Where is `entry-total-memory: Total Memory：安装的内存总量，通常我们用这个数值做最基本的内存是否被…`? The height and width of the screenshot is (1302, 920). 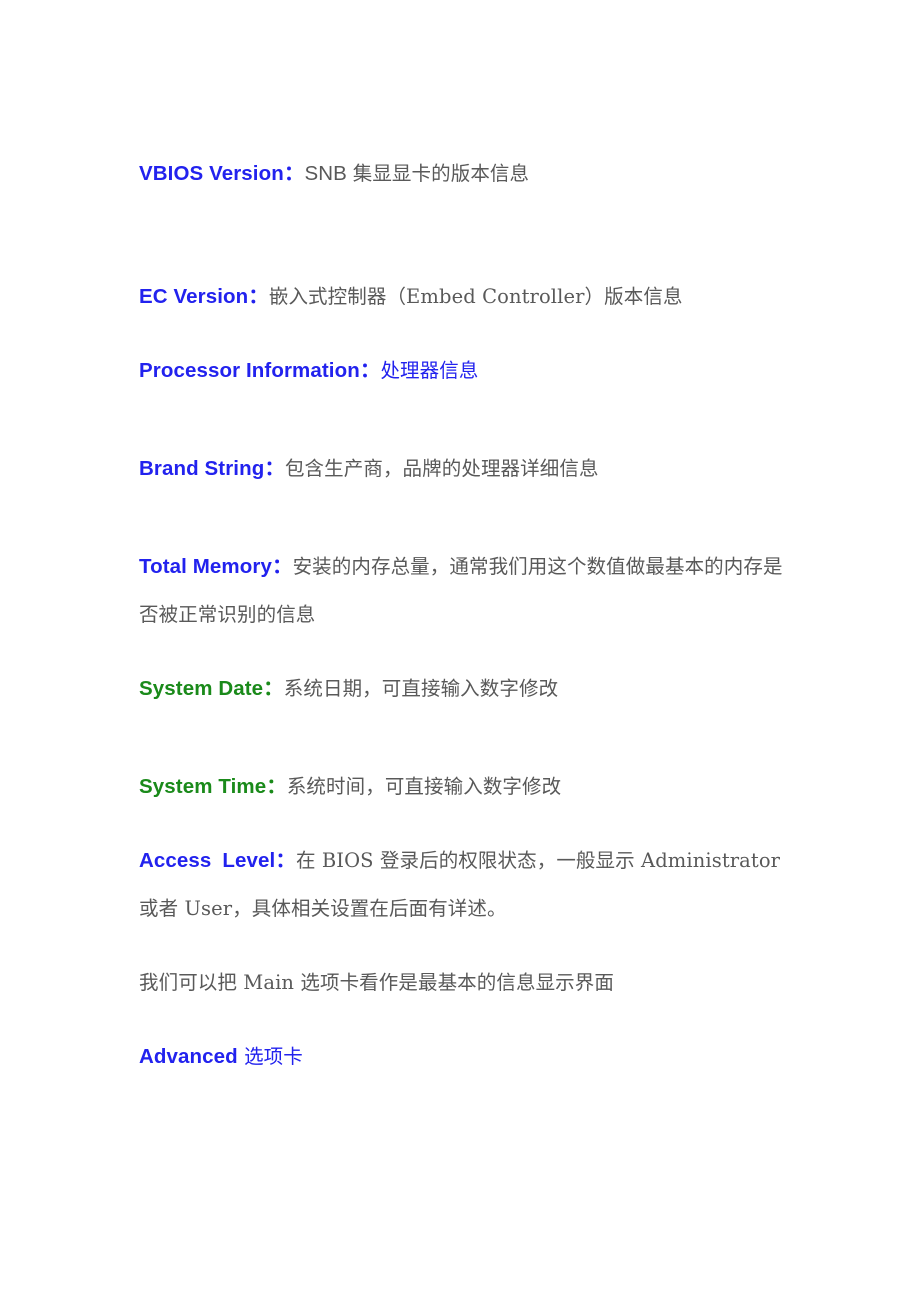
entry-total-memory: Total Memory：安装的内存总量，通常我们用这个数值做最基本的内存是否被… is located at coordinates (469, 591).